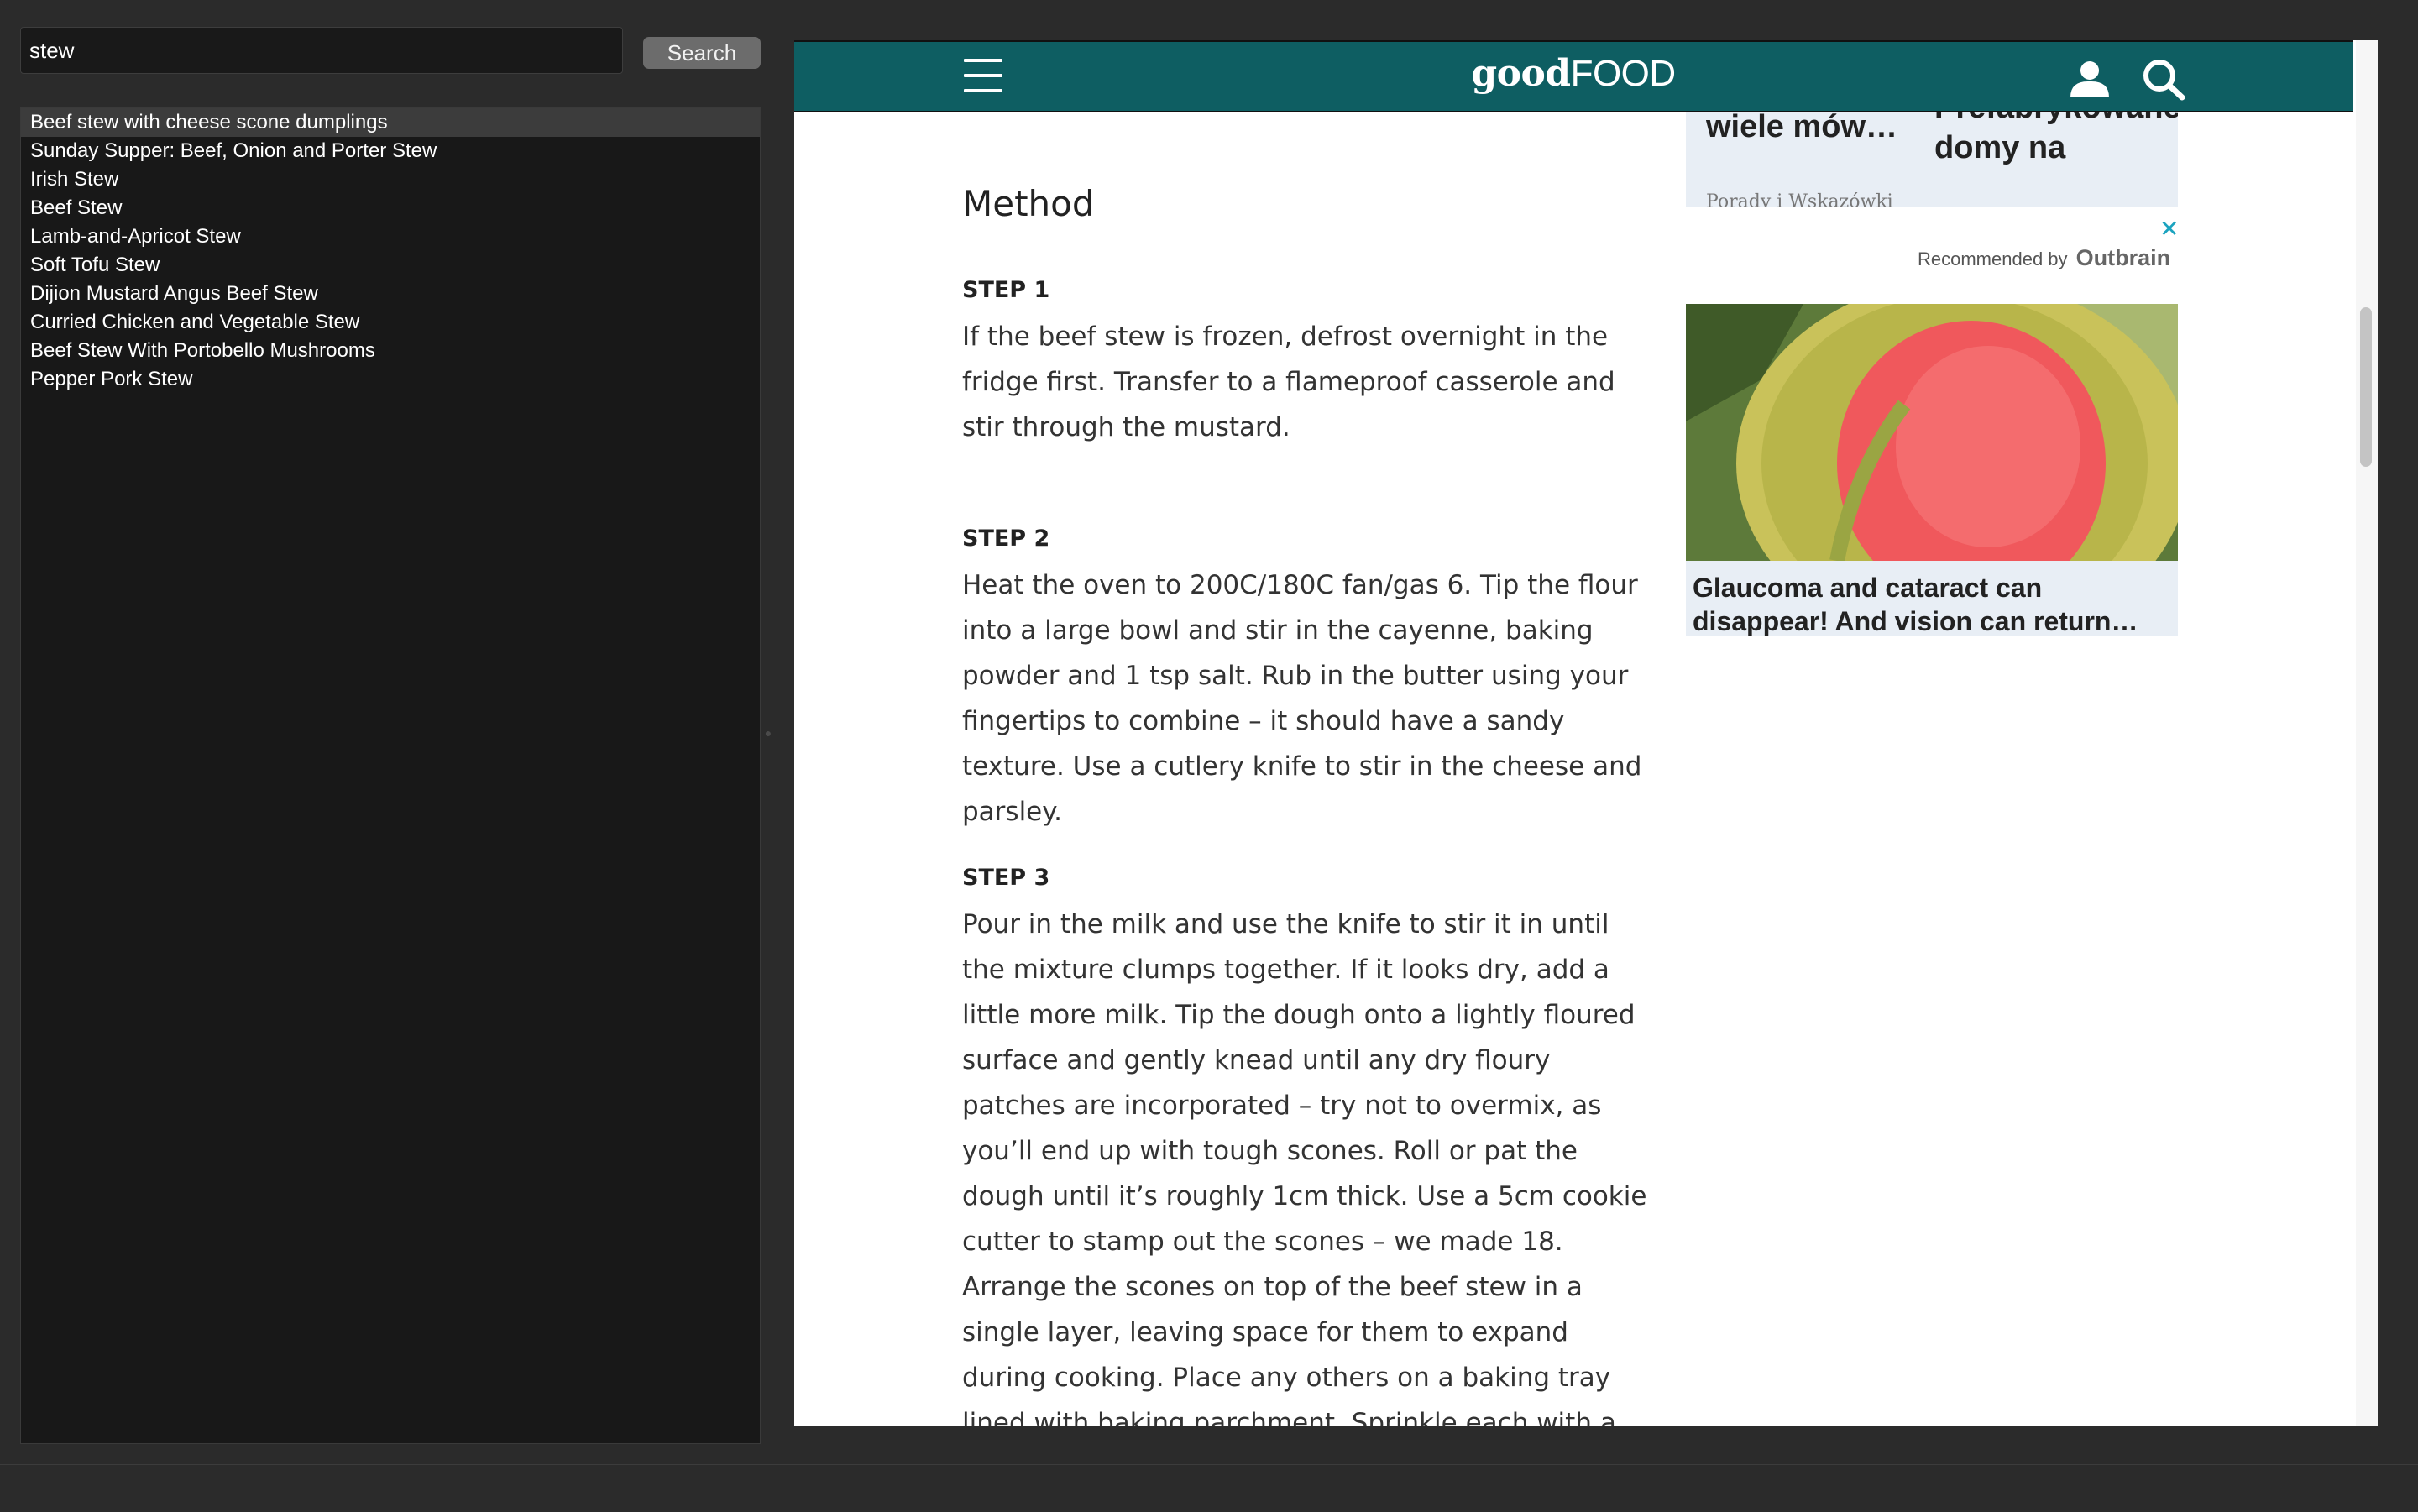 The height and width of the screenshot is (1512, 2418). I want to click on user-icon, so click(2089, 78).